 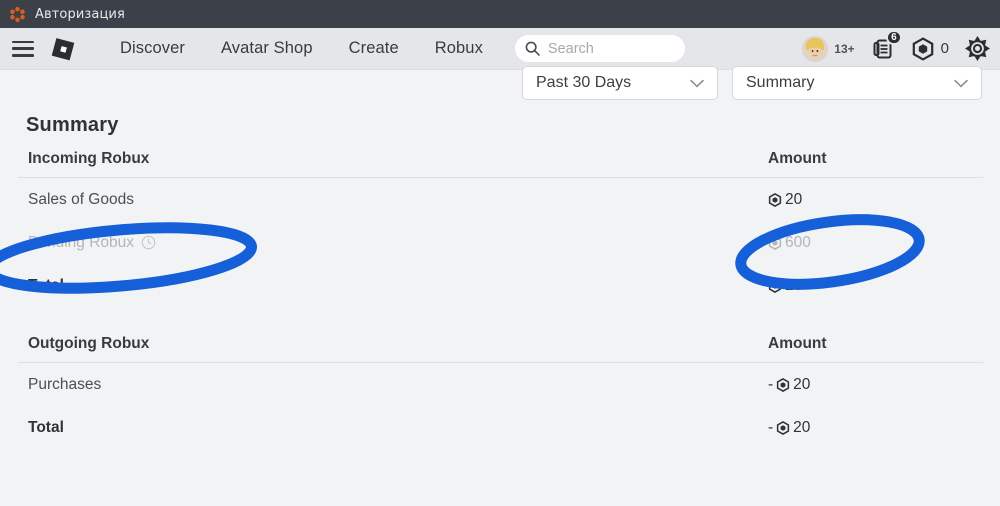 I want to click on nav-link-robux: Robux, so click(x=459, y=48).